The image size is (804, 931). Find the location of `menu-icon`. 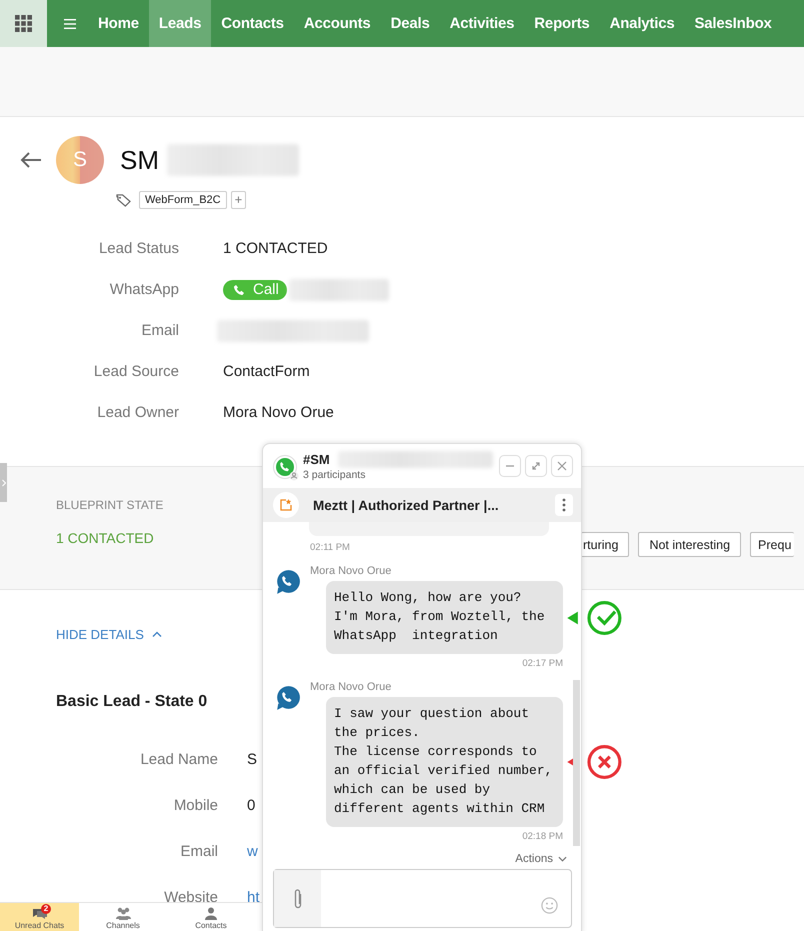

menu-icon is located at coordinates (70, 23).